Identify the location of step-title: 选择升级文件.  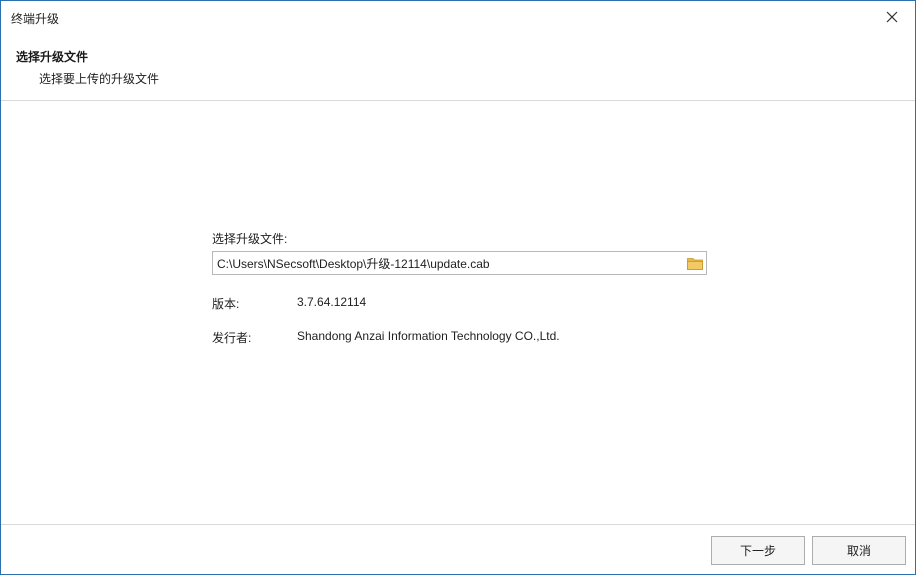
(52, 57).